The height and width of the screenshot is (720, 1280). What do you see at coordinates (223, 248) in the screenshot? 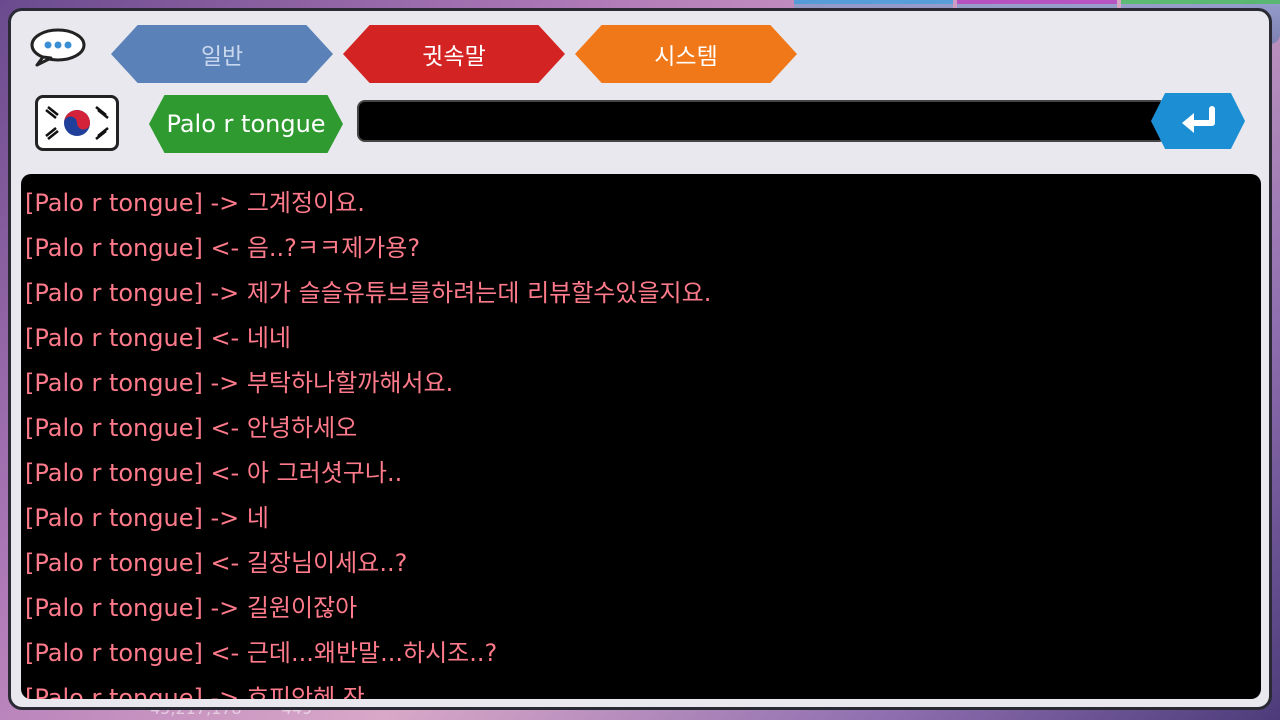
I see `chat-message: [Palo r tongue] <- 음..?ㅋㅋ제가용?` at bounding box center [223, 248].